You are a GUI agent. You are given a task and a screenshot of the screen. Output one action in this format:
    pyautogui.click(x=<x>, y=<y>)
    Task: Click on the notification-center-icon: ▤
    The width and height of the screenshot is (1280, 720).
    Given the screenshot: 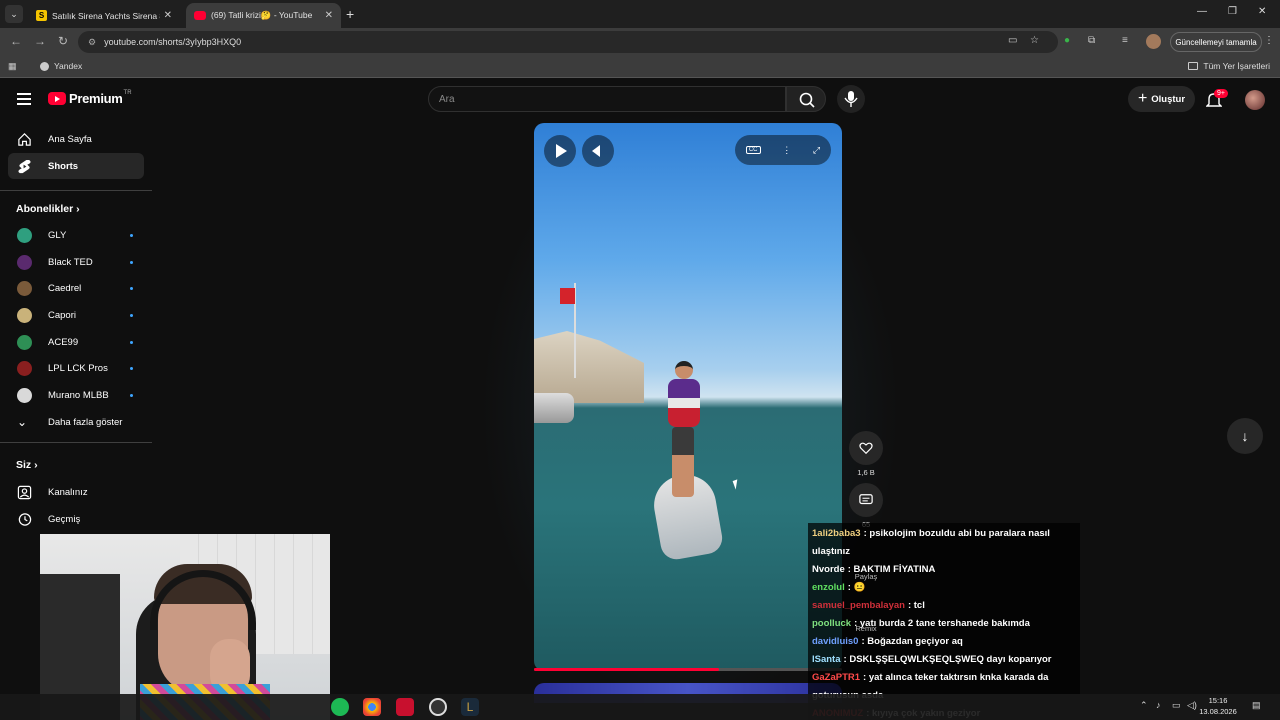 What is the action you would take?
    pyautogui.click(x=1256, y=705)
    